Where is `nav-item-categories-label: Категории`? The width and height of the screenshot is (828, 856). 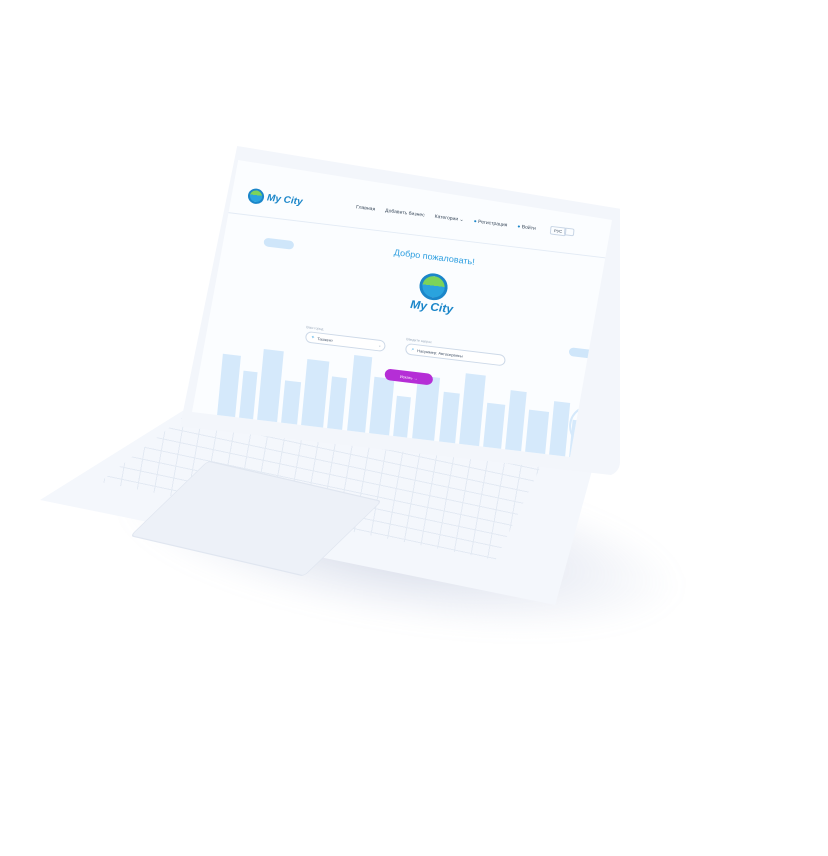 nav-item-categories-label: Категории is located at coordinates (446, 218).